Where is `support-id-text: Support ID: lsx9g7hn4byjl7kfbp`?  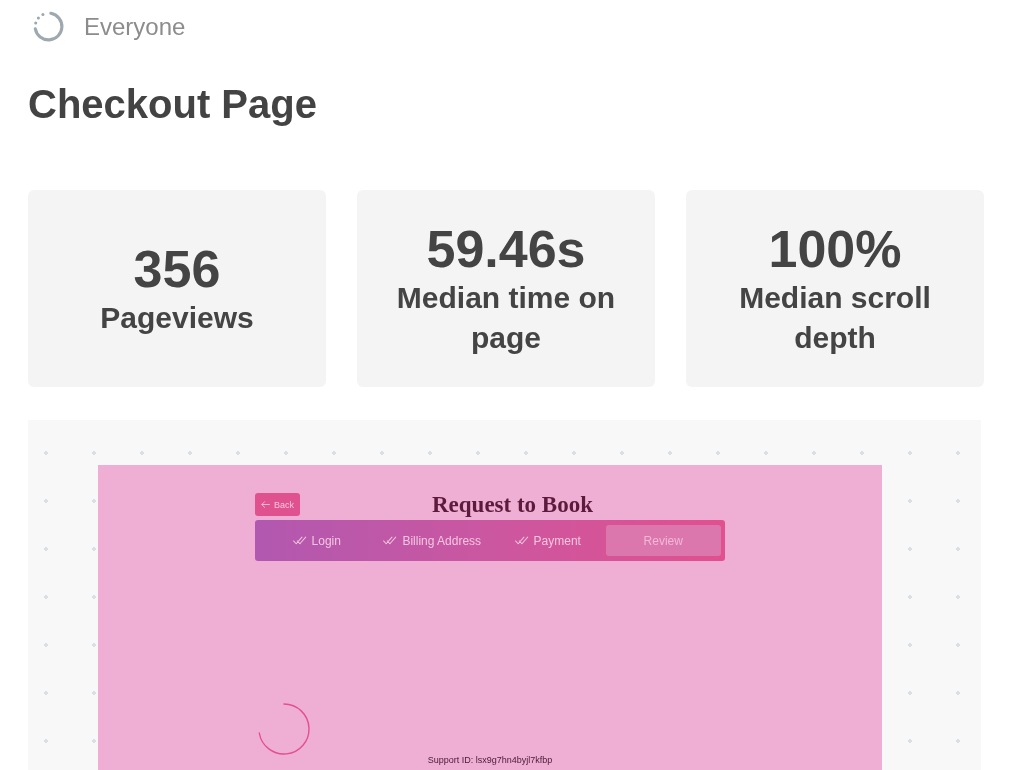 support-id-text: Support ID: lsx9g7hn4byjl7kfbp is located at coordinates (490, 760).